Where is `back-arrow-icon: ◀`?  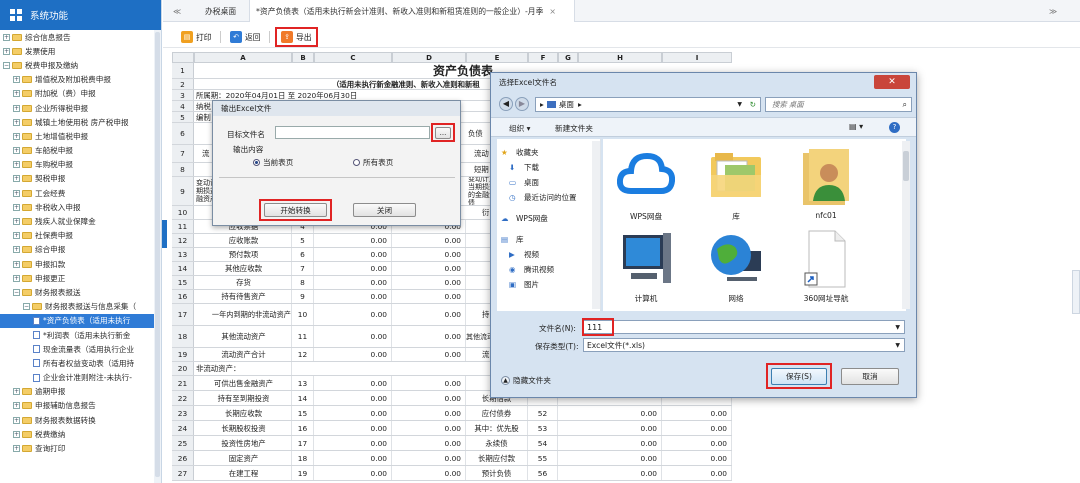 back-arrow-icon: ◀ is located at coordinates (506, 104).